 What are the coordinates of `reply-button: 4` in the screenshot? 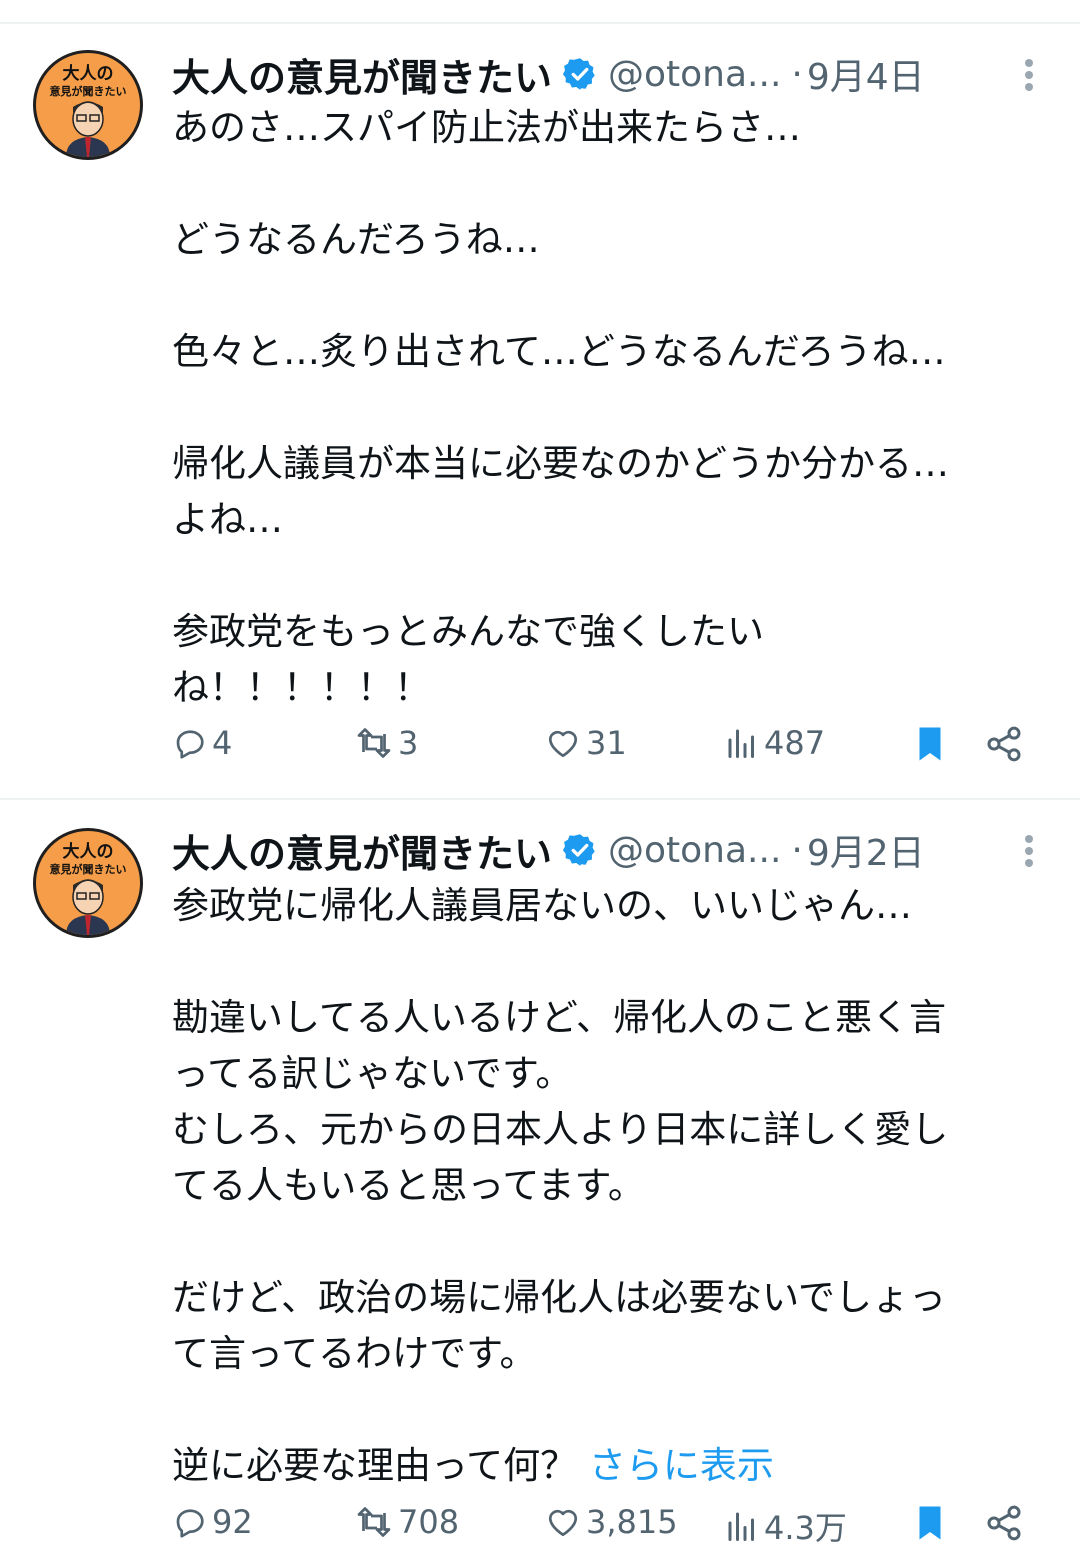 It's located at (202, 743).